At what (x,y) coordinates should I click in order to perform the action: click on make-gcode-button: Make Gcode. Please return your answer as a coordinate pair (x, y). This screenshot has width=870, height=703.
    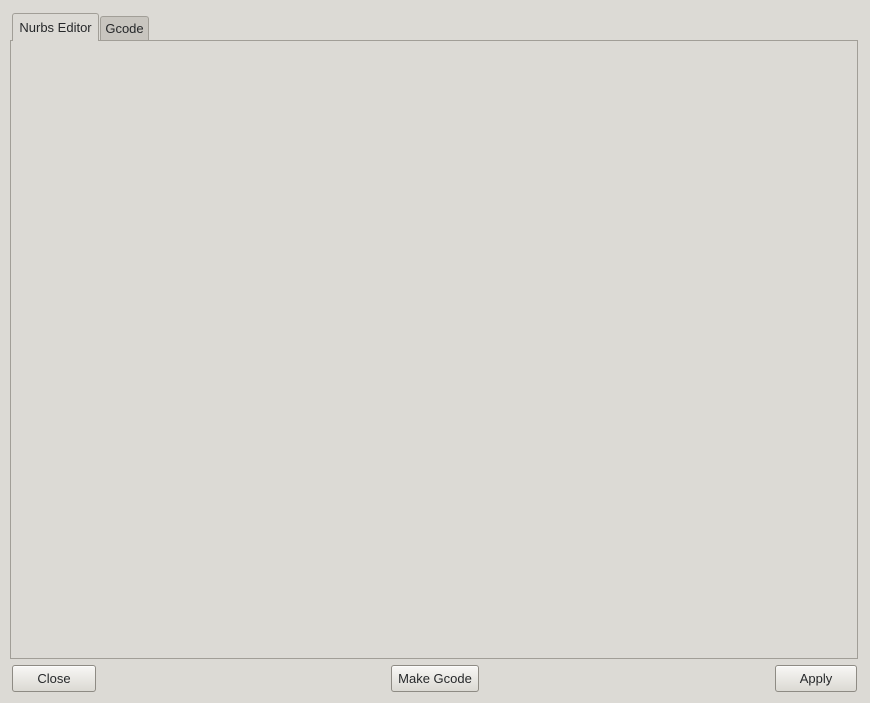
    Looking at the image, I should click on (435, 678).